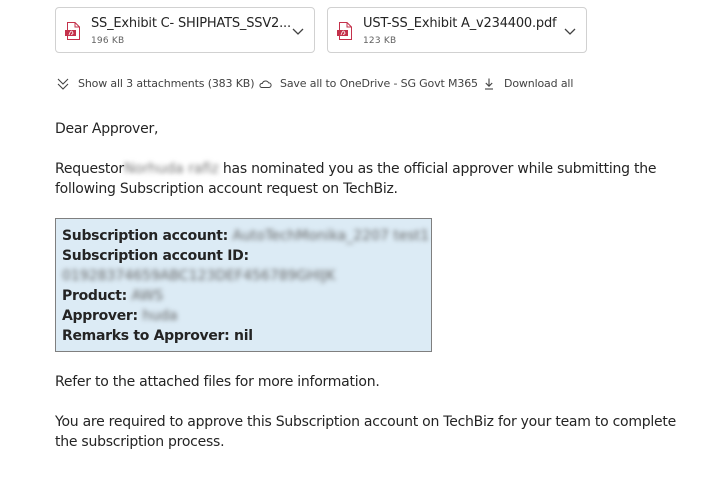  I want to click on subscription-account-id-value-row: 01928374659ABC123DEF456789GHIJK, so click(243, 276).